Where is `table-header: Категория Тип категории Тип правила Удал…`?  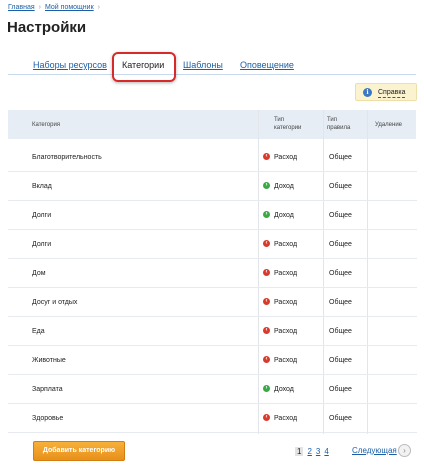
table-header: Категория Тип категории Тип правила Удал… is located at coordinates (212, 124).